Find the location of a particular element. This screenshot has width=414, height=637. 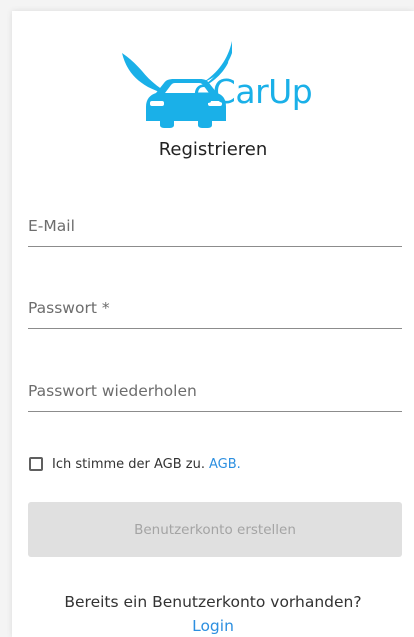

create-account-button: Benutzerkonto erstellen is located at coordinates (215, 529).